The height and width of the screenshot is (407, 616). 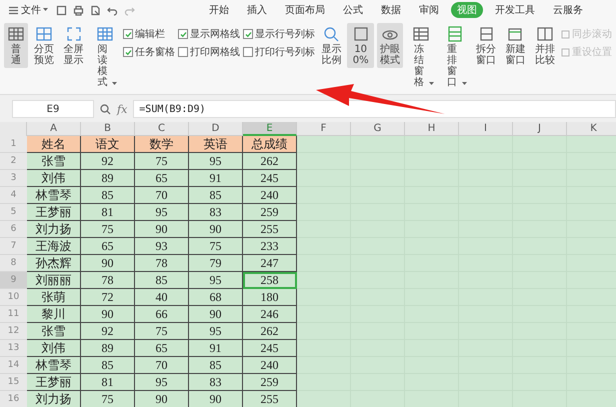 I want to click on table-cell: 79, so click(x=216, y=263).